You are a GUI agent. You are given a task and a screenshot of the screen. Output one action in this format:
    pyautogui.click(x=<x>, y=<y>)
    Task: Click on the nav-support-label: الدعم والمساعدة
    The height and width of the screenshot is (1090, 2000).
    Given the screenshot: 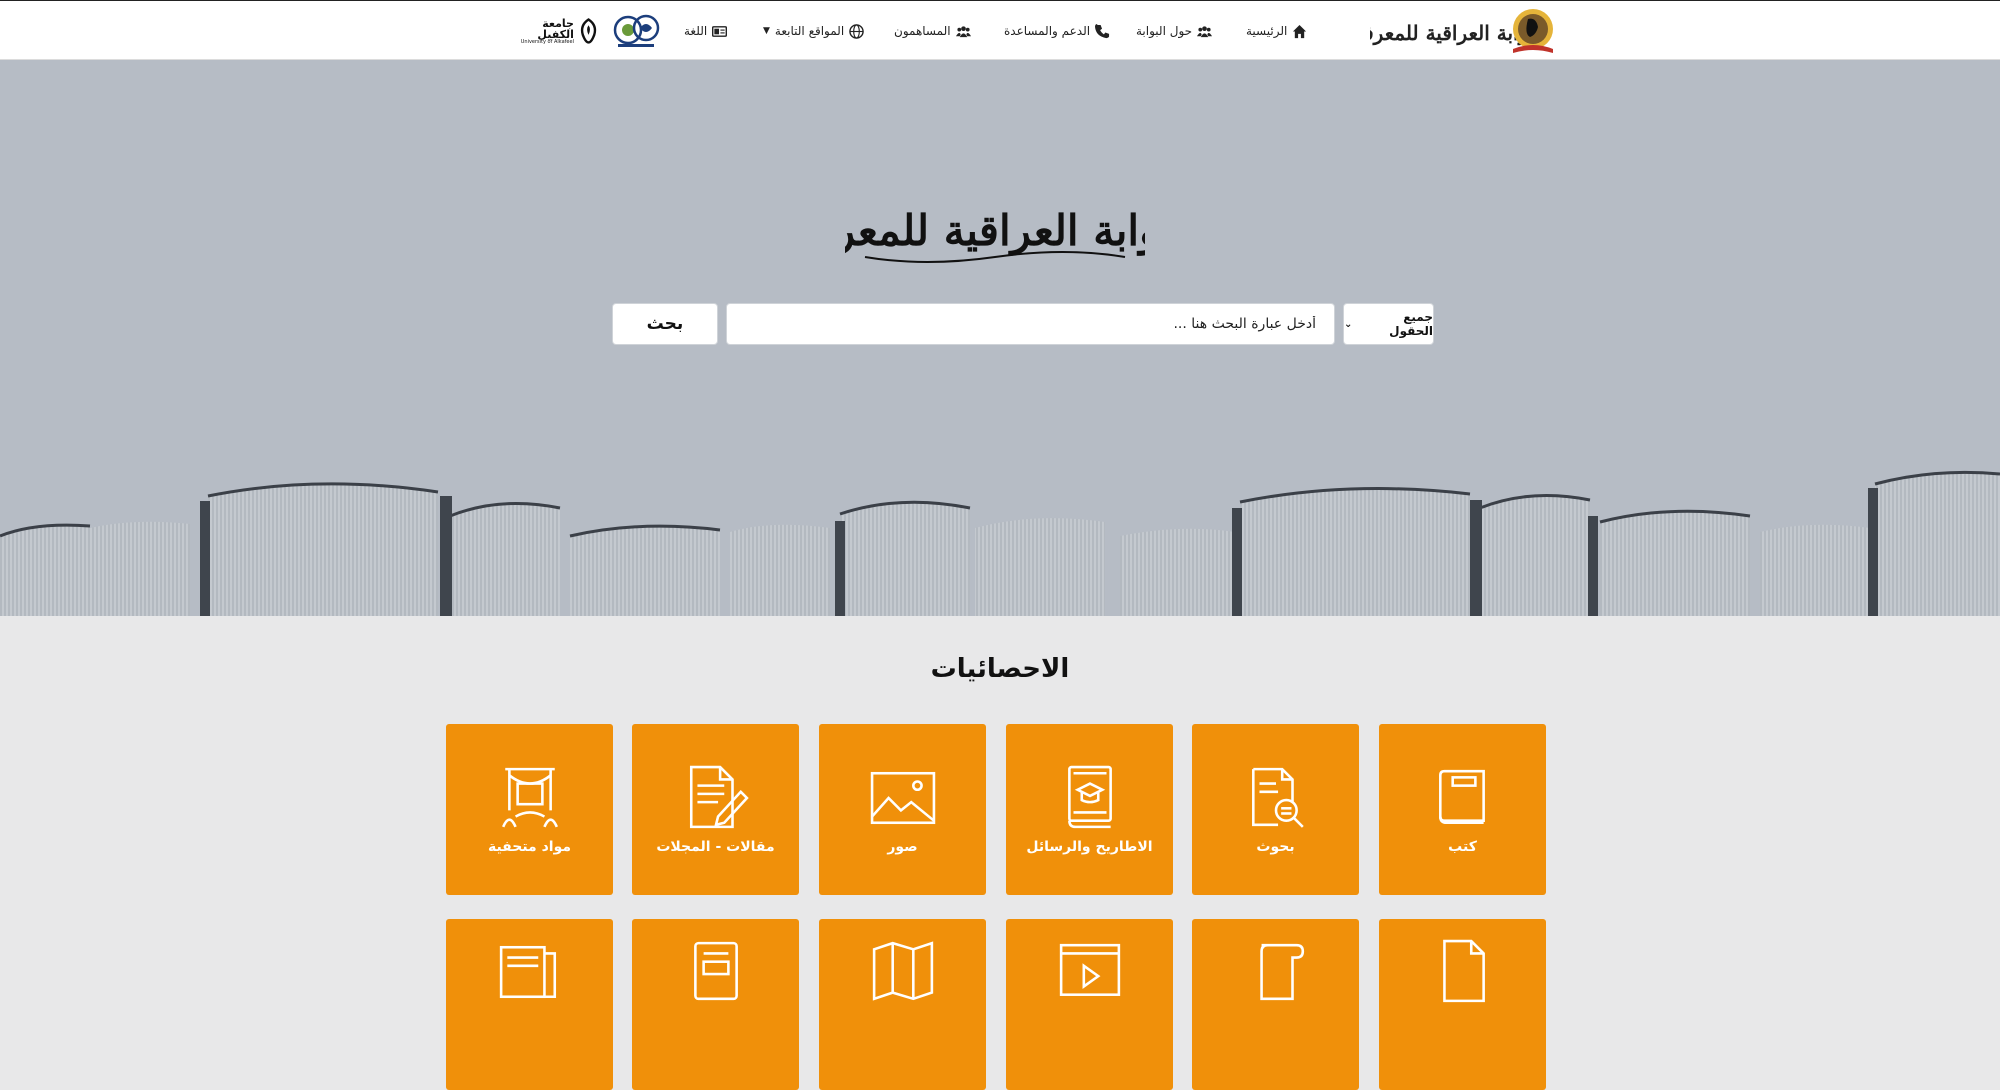 What is the action you would take?
    pyautogui.click(x=1047, y=31)
    